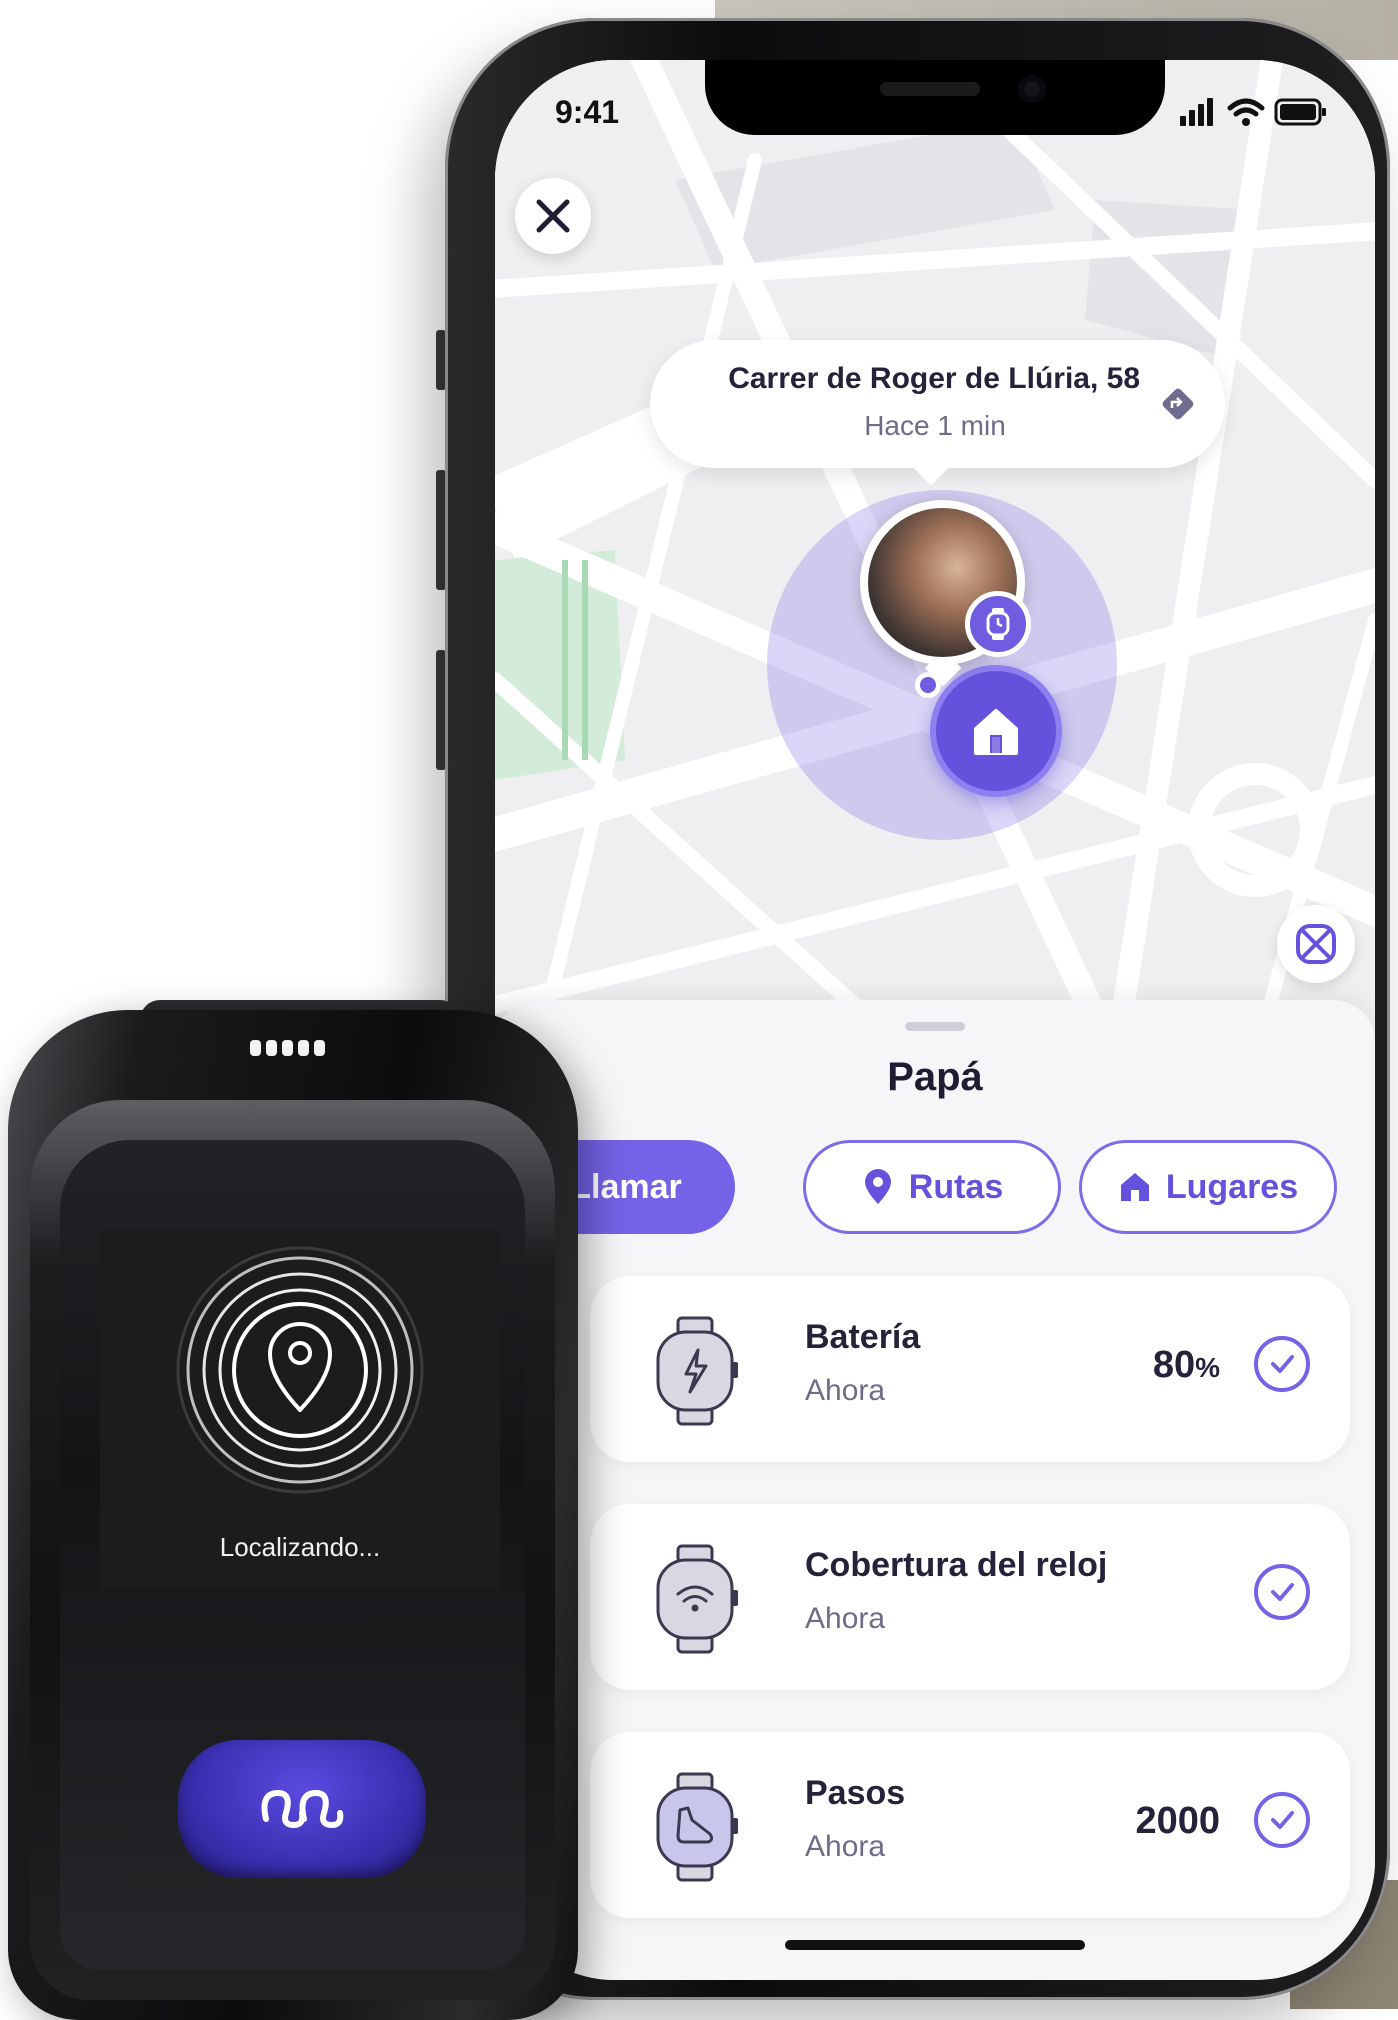 The width and height of the screenshot is (1398, 2020). Describe the element at coordinates (935, 1077) in the screenshot. I see `profile-name: Papá` at that location.